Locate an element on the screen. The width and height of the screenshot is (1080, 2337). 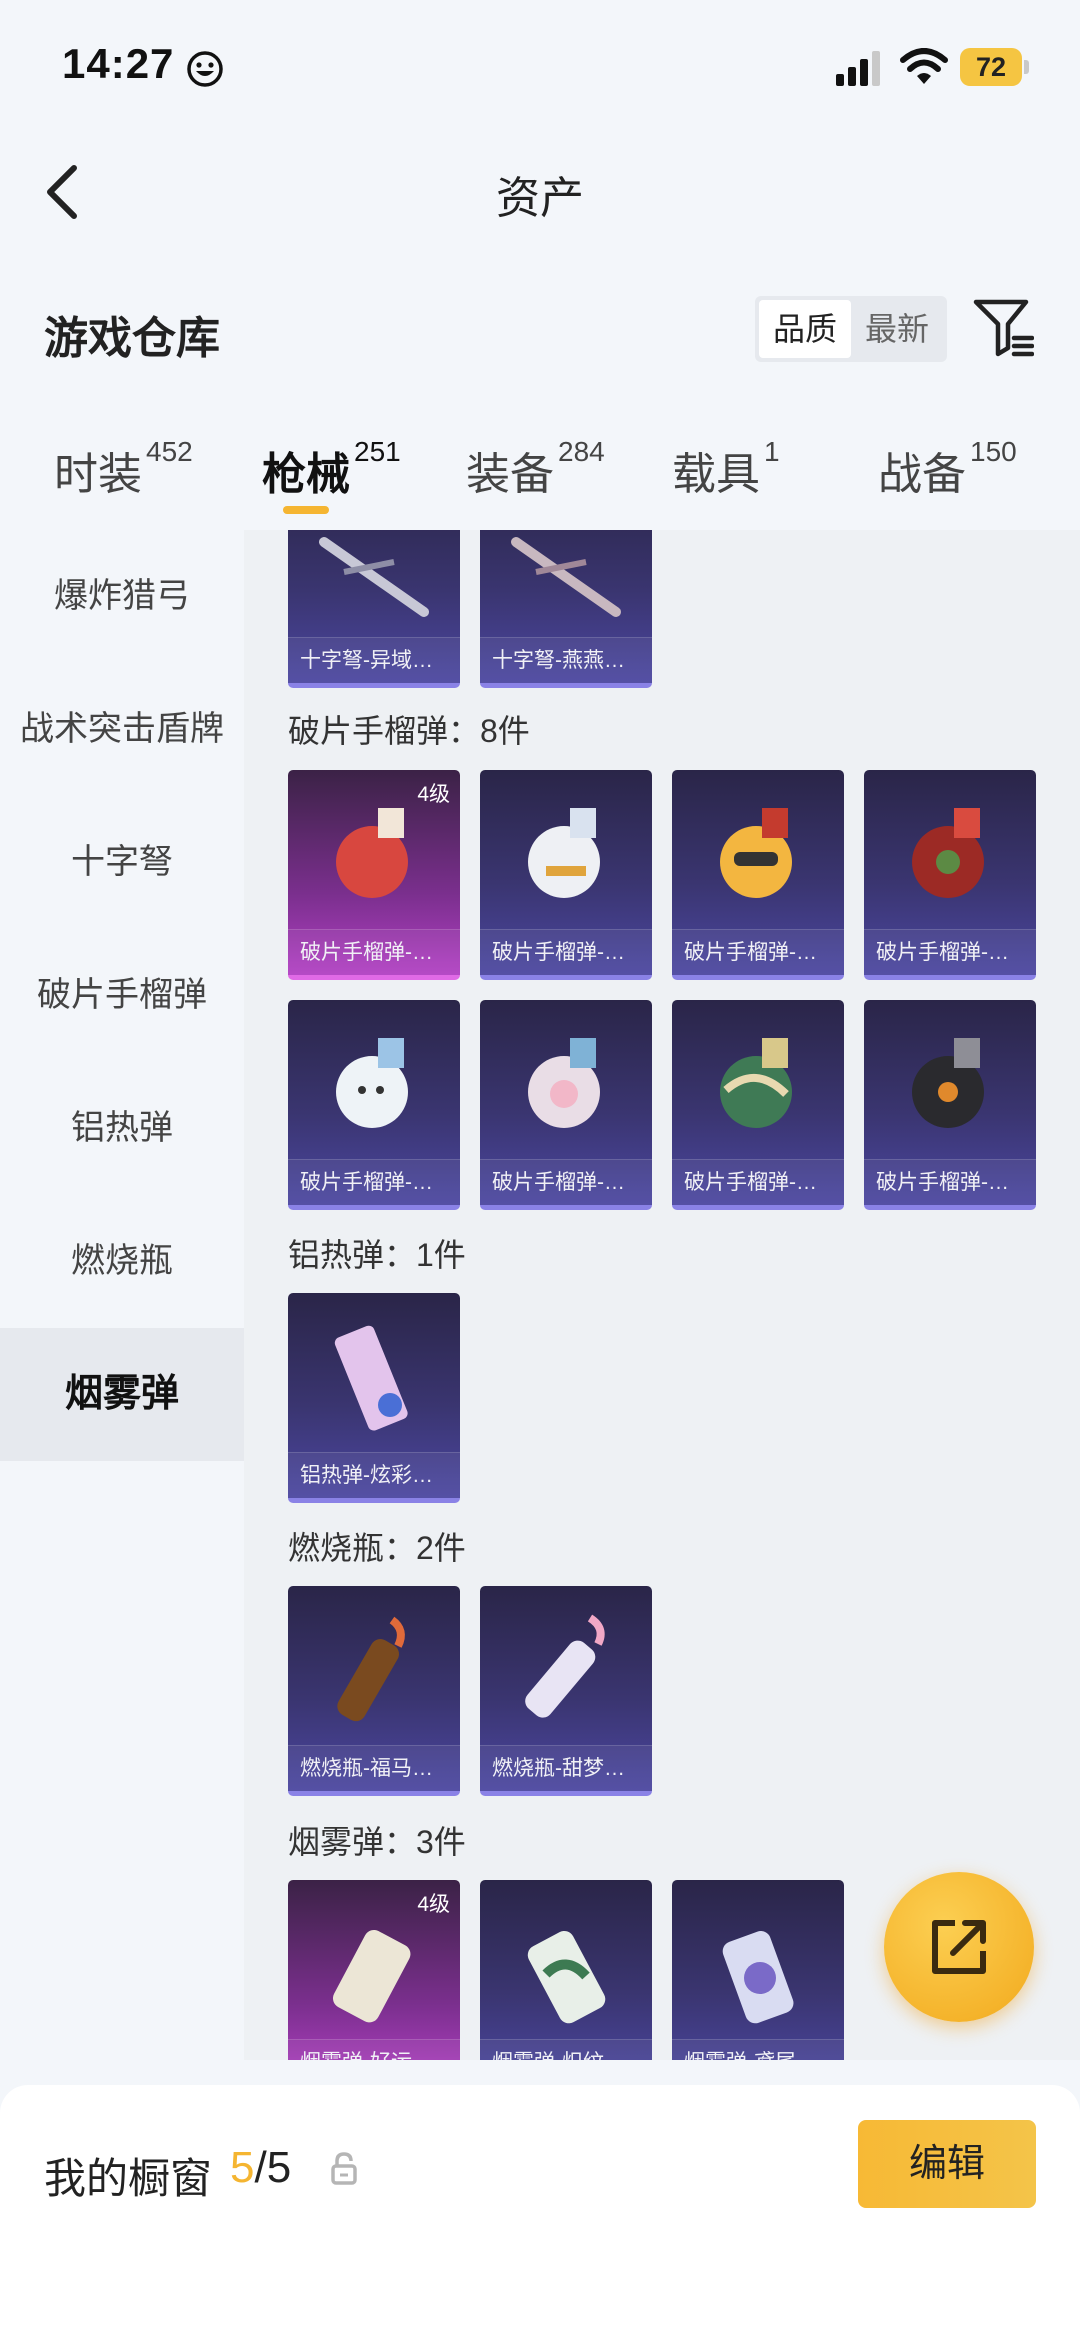
sidebar-item-shield: 战术突击盾牌 is located at coordinates (122, 729).